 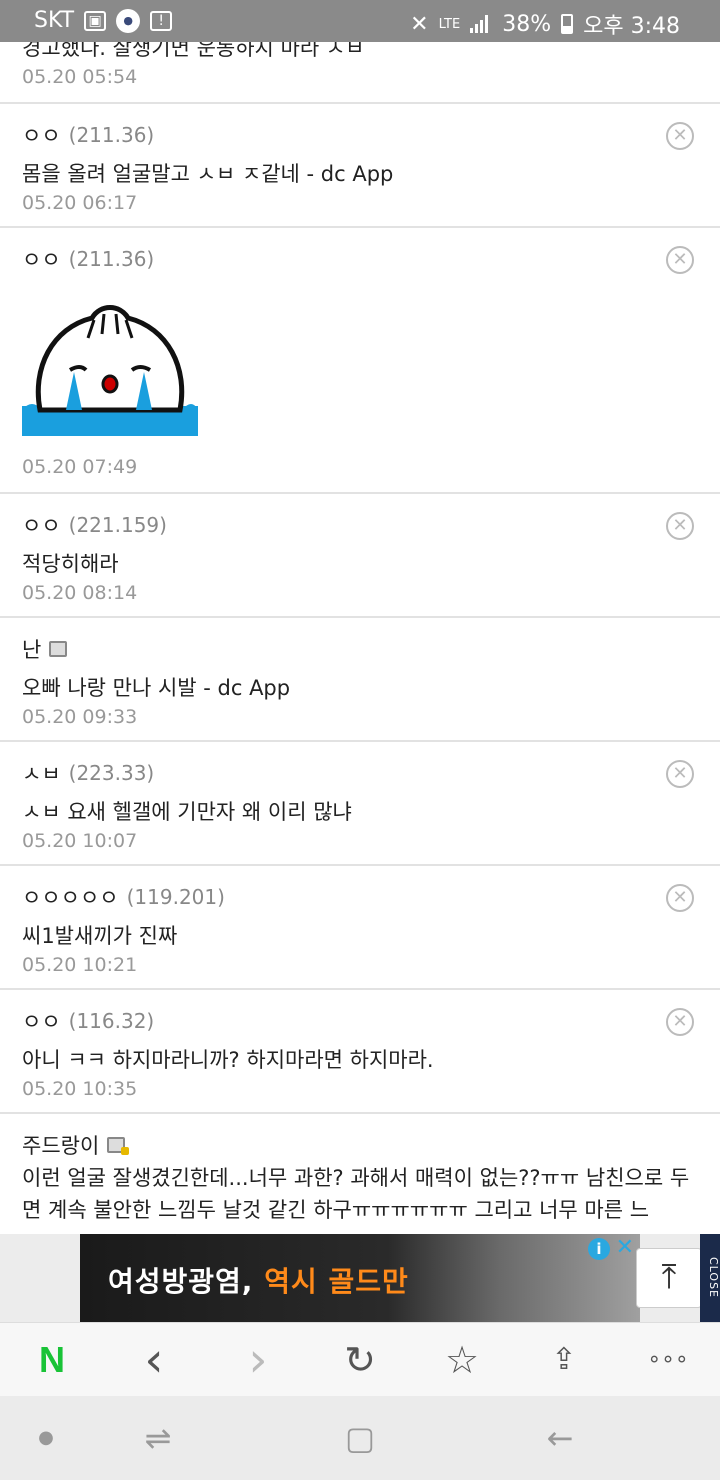 I want to click on system-back-button: ←, so click(x=560, y=1438).